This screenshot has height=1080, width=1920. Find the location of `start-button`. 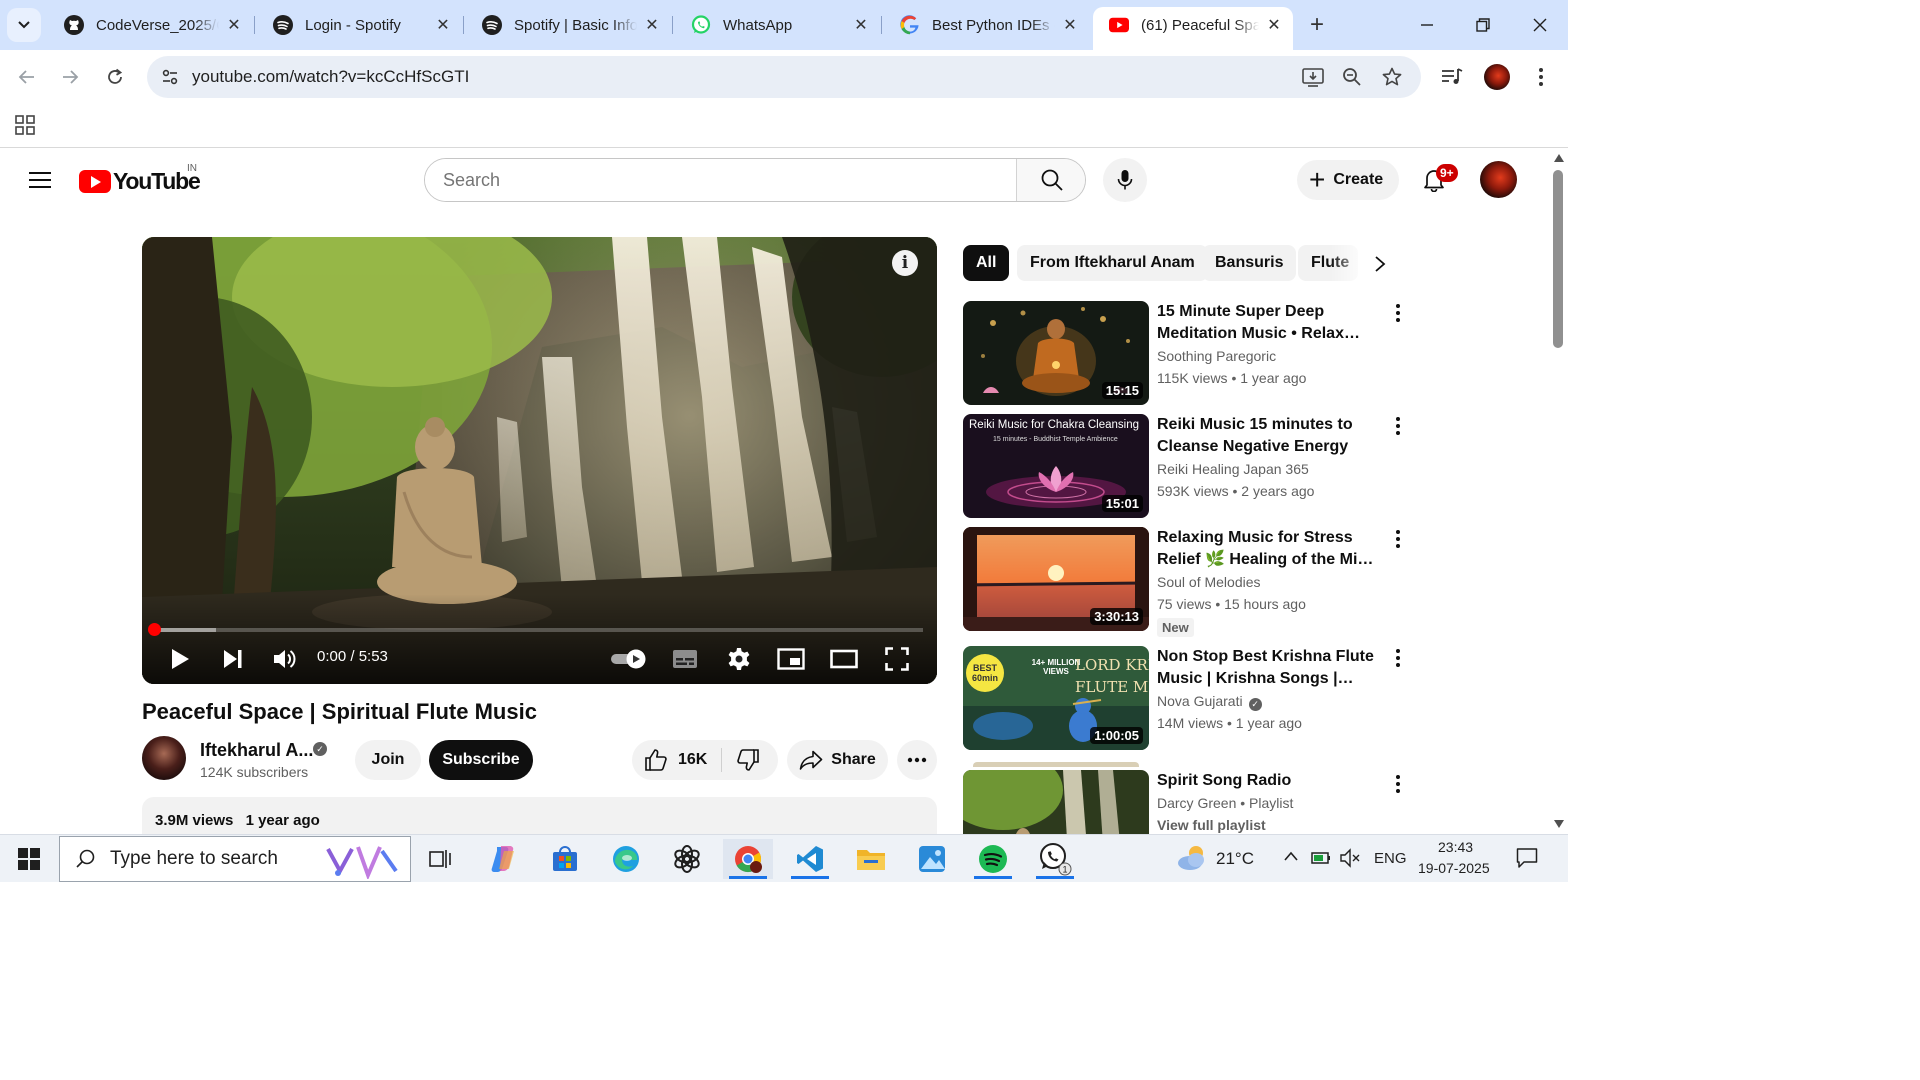

start-button is located at coordinates (29, 859).